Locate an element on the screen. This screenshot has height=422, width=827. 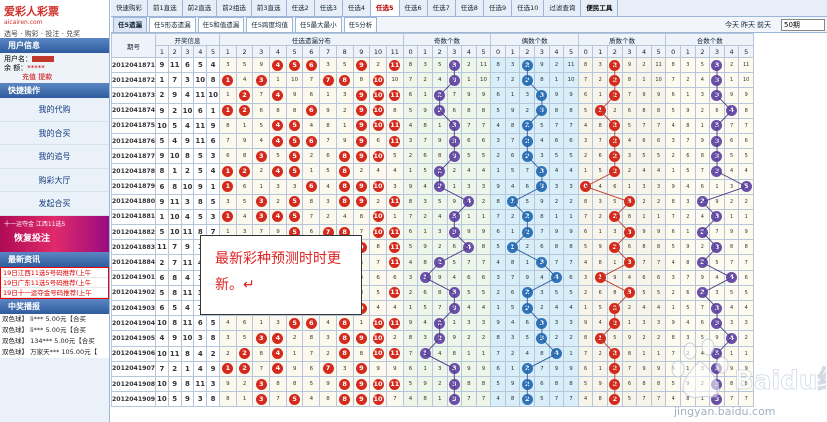
quick-item: 购彩大厅 is located at coordinates (54, 180).